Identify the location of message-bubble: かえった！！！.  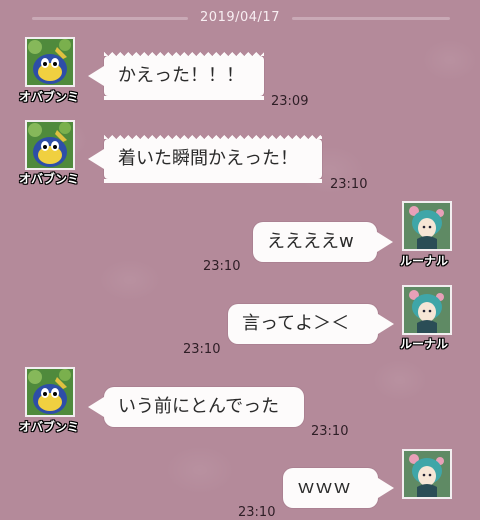
(176, 76).